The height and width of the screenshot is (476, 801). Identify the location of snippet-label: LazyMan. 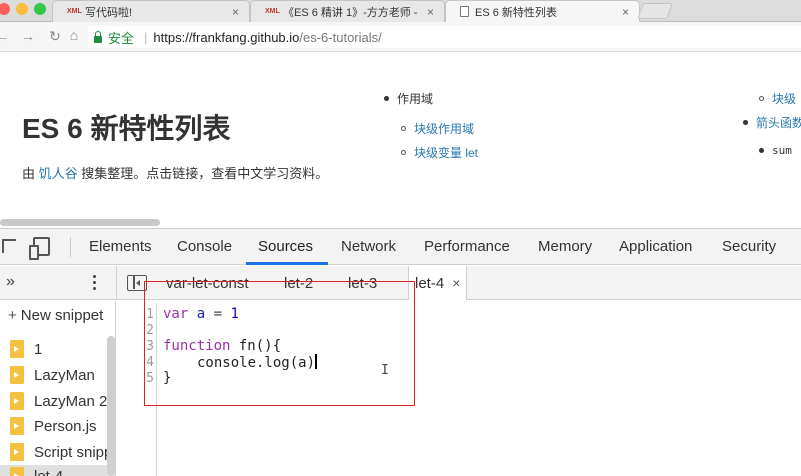
(64, 375).